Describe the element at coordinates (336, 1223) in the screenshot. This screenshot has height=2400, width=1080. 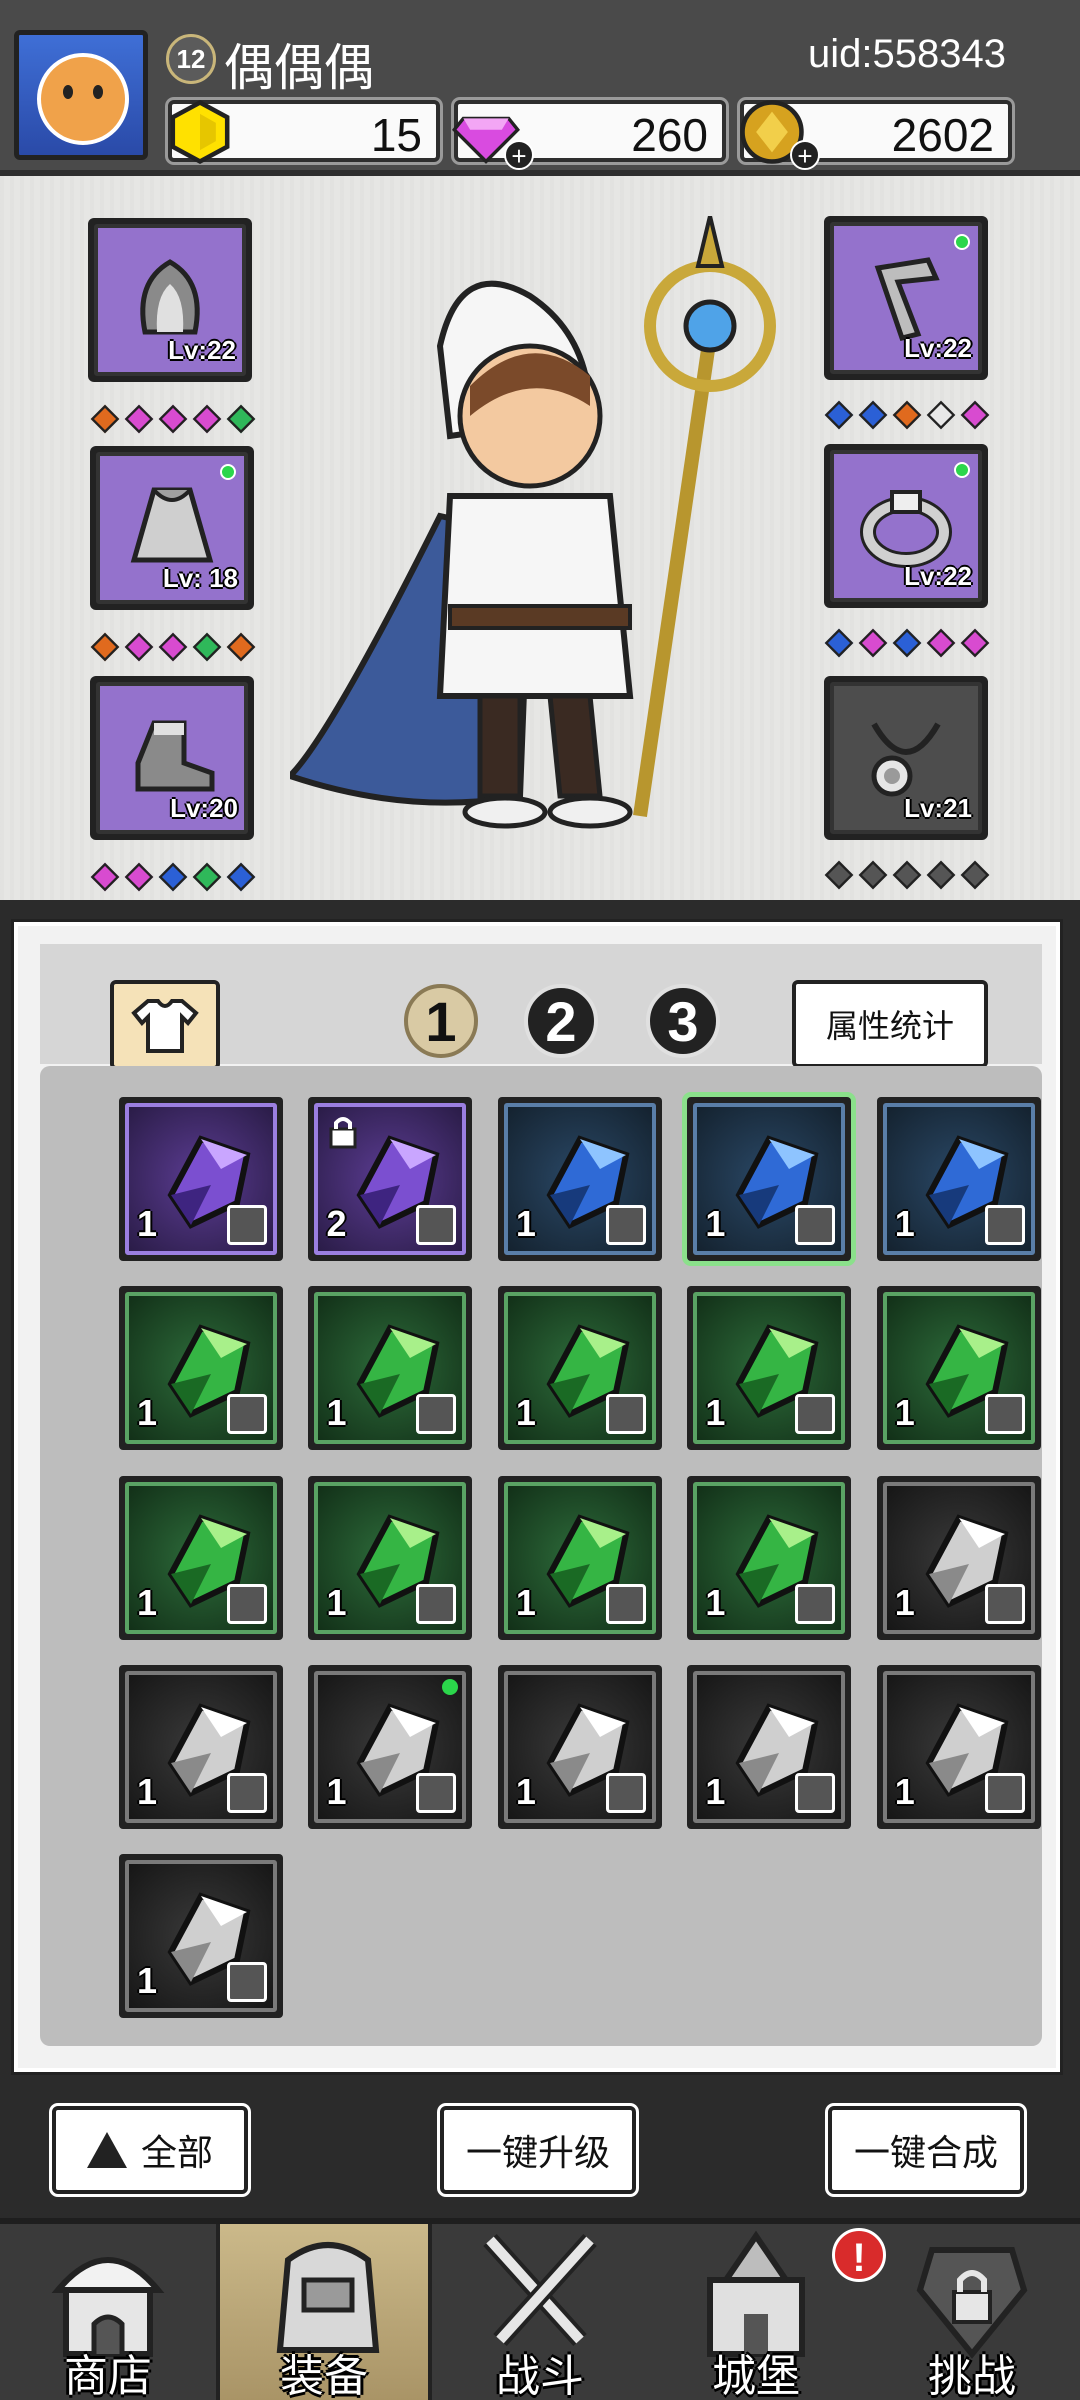
I see `item-count: 2` at that location.